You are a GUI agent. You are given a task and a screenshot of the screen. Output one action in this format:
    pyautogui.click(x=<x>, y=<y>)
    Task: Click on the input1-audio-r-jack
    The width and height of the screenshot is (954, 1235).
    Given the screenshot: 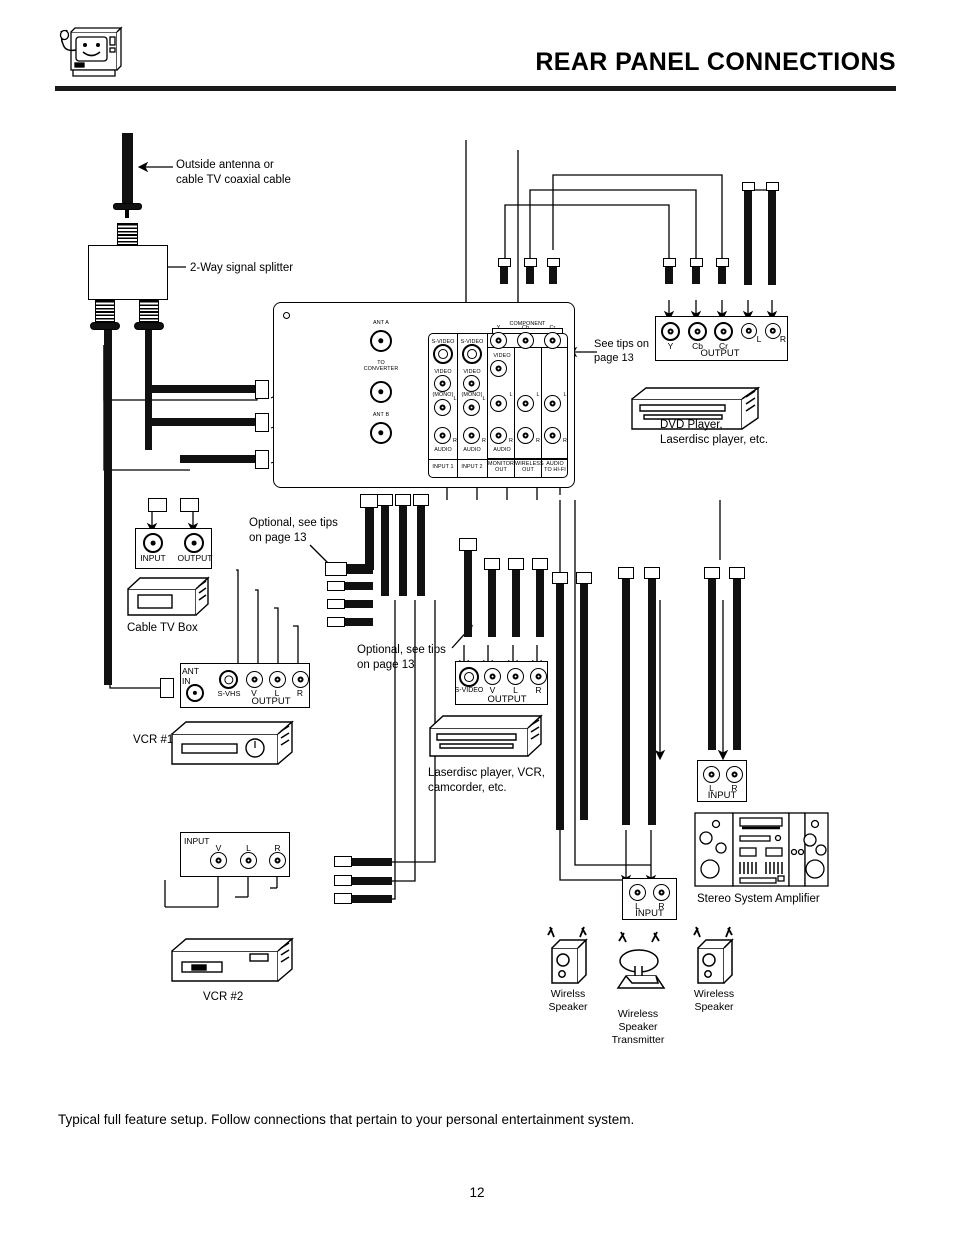 What is the action you would take?
    pyautogui.click(x=442, y=435)
    